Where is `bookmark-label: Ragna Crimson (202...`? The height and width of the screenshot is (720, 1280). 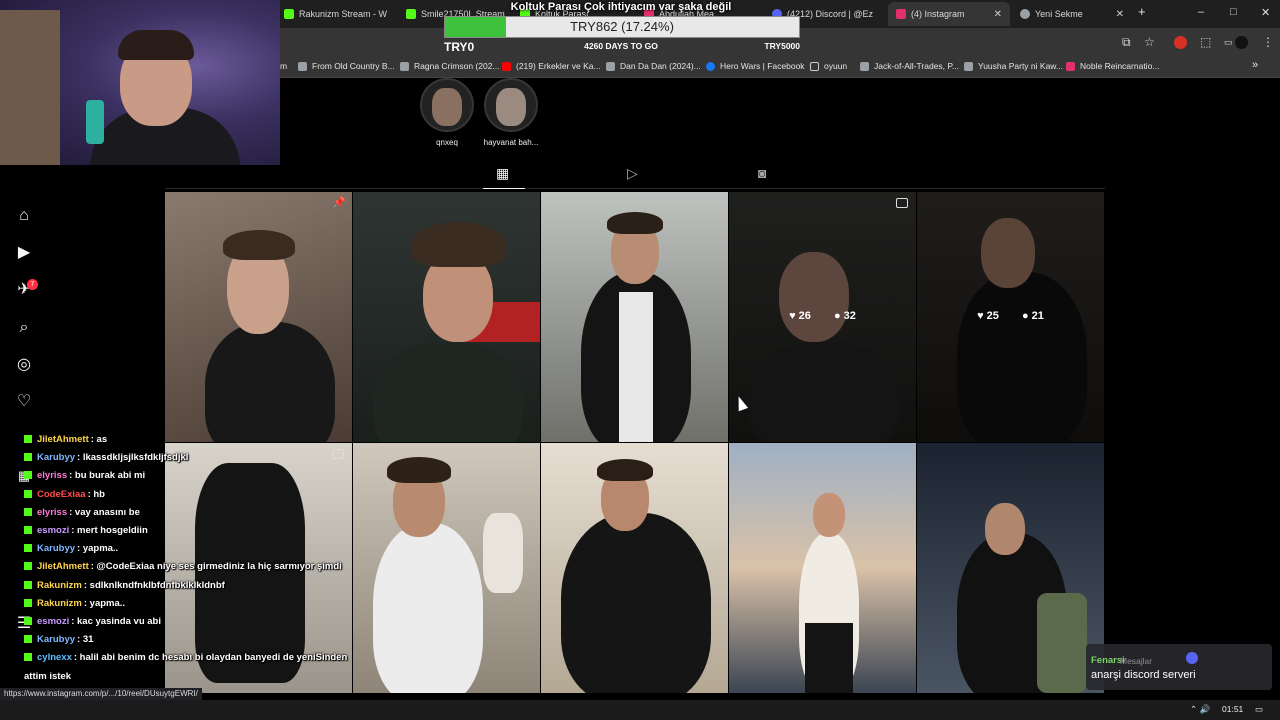
bookmark-label: Ragna Crimson (202... is located at coordinates (457, 66).